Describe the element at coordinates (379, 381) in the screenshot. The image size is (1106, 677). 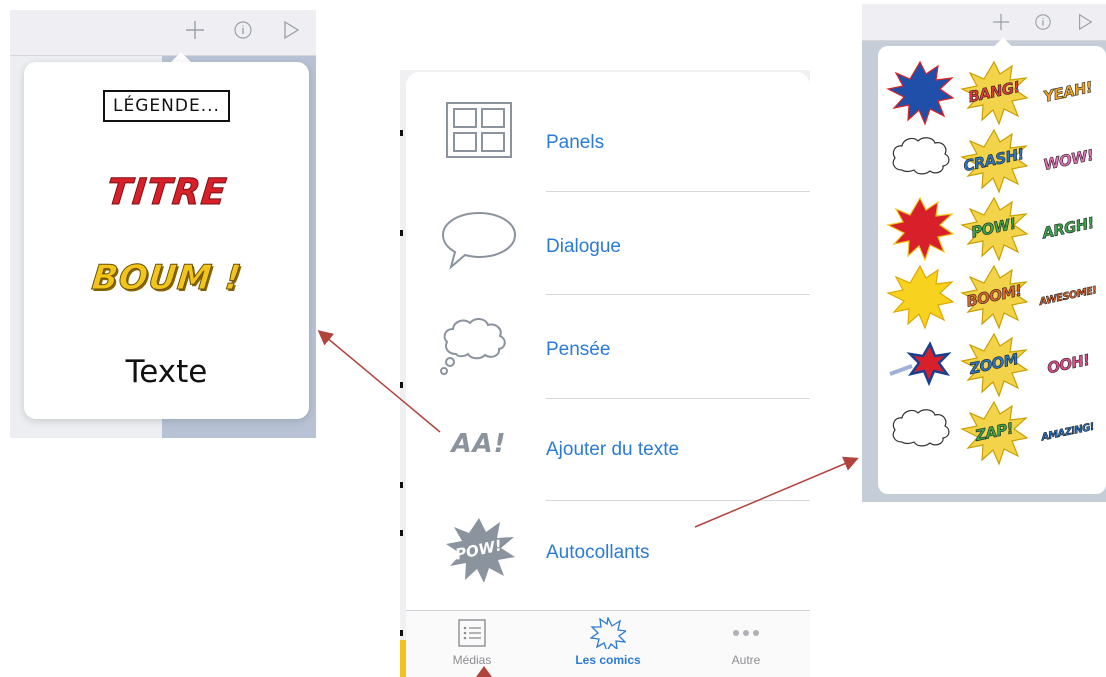
I see `arrow-to-text-styles` at that location.